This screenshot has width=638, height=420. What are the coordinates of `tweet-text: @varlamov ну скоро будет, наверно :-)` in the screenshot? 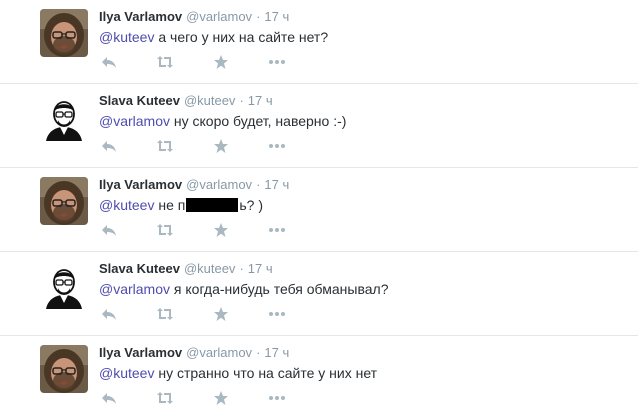 It's located at (222, 121).